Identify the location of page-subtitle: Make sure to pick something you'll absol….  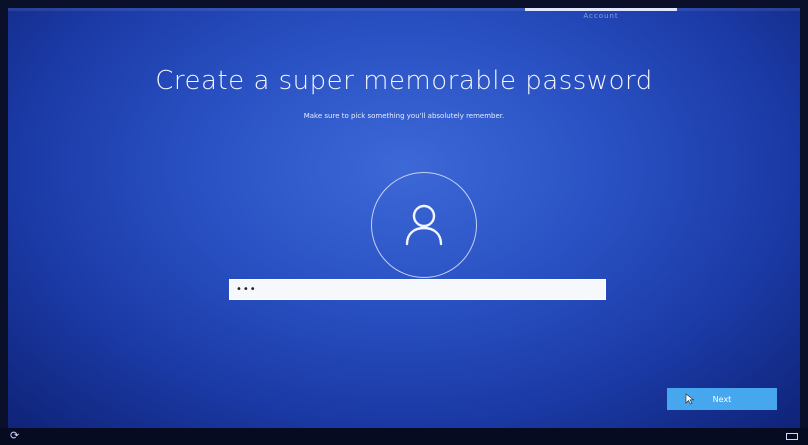
(404, 116).